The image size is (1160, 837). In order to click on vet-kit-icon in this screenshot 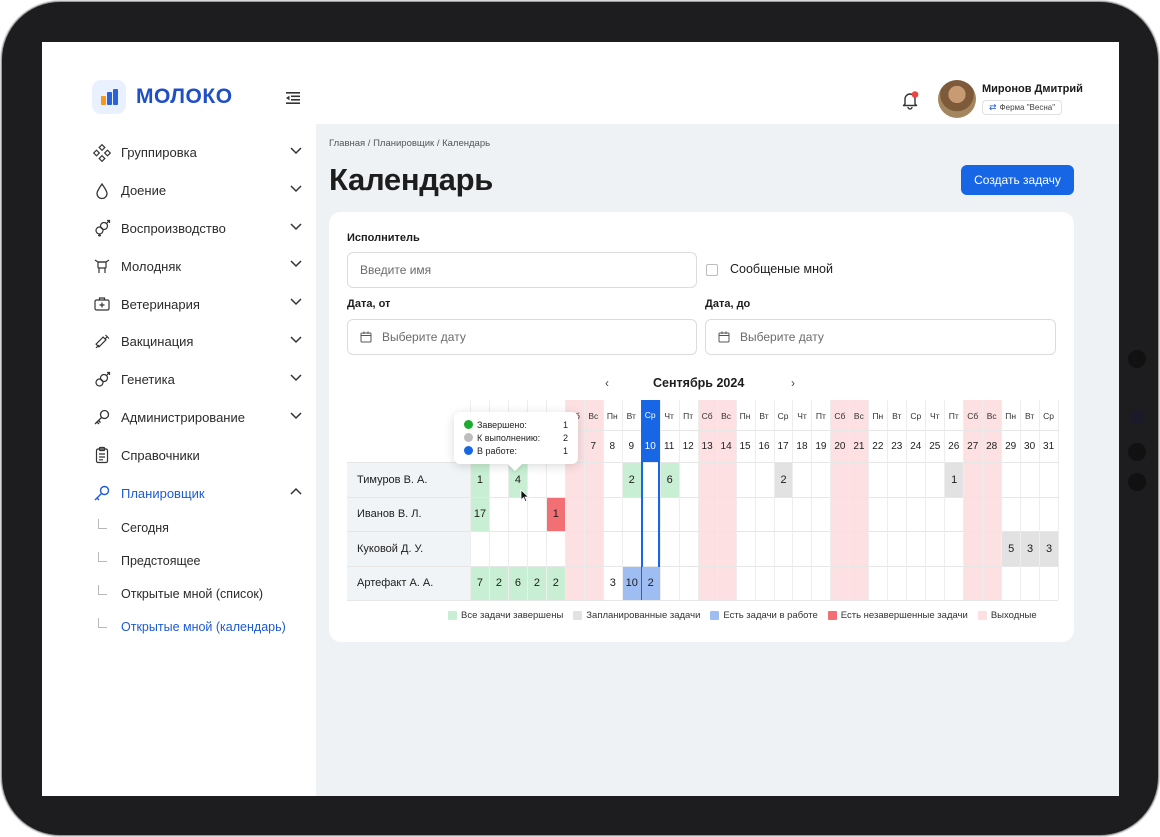, I will do `click(102, 304)`.